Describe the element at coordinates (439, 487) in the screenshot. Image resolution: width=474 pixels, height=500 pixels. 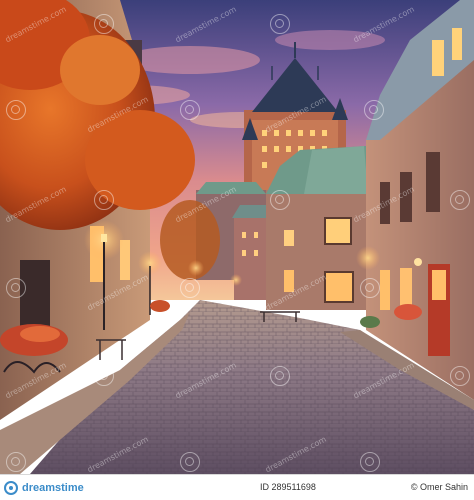
I see `photo-credit: © Omer Sahin` at that location.